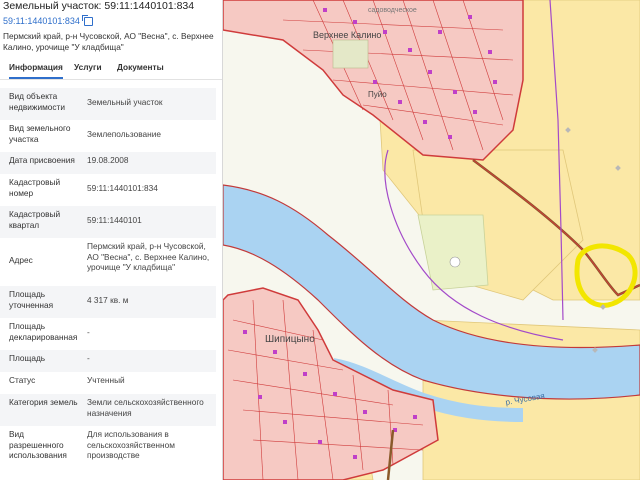 This screenshot has width=640, height=480. Describe the element at coordinates (108, 361) in the screenshot. I see `table-row: Площадь -` at that location.